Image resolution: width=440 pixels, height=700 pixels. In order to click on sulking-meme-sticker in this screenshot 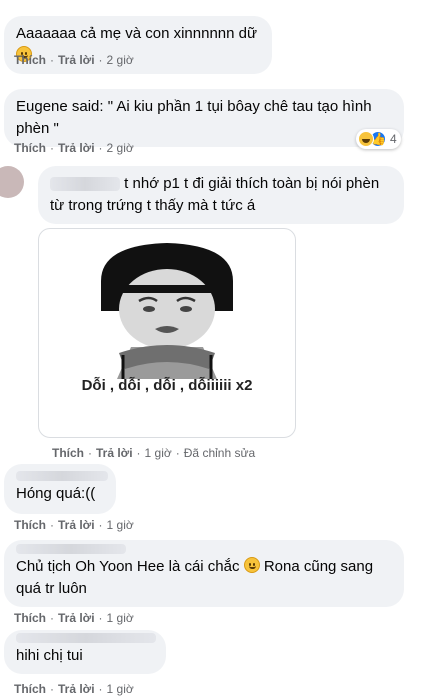, I will do `click(167, 311)`.